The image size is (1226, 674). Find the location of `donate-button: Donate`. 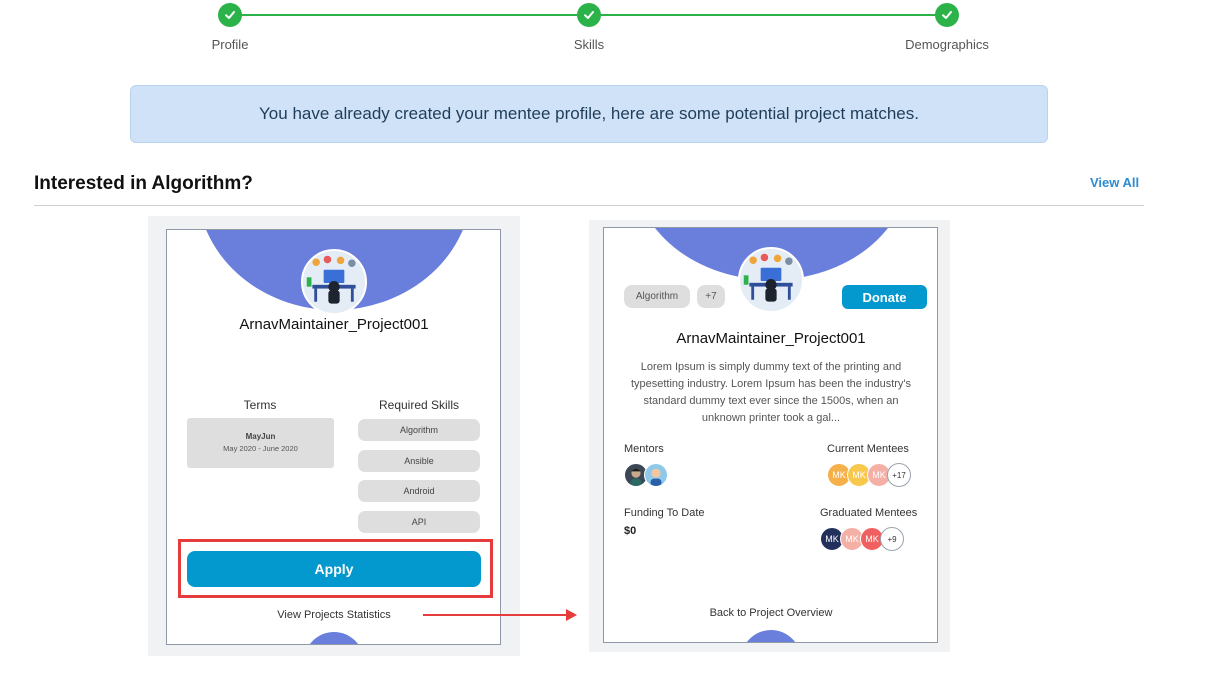

donate-button: Donate is located at coordinates (884, 297).